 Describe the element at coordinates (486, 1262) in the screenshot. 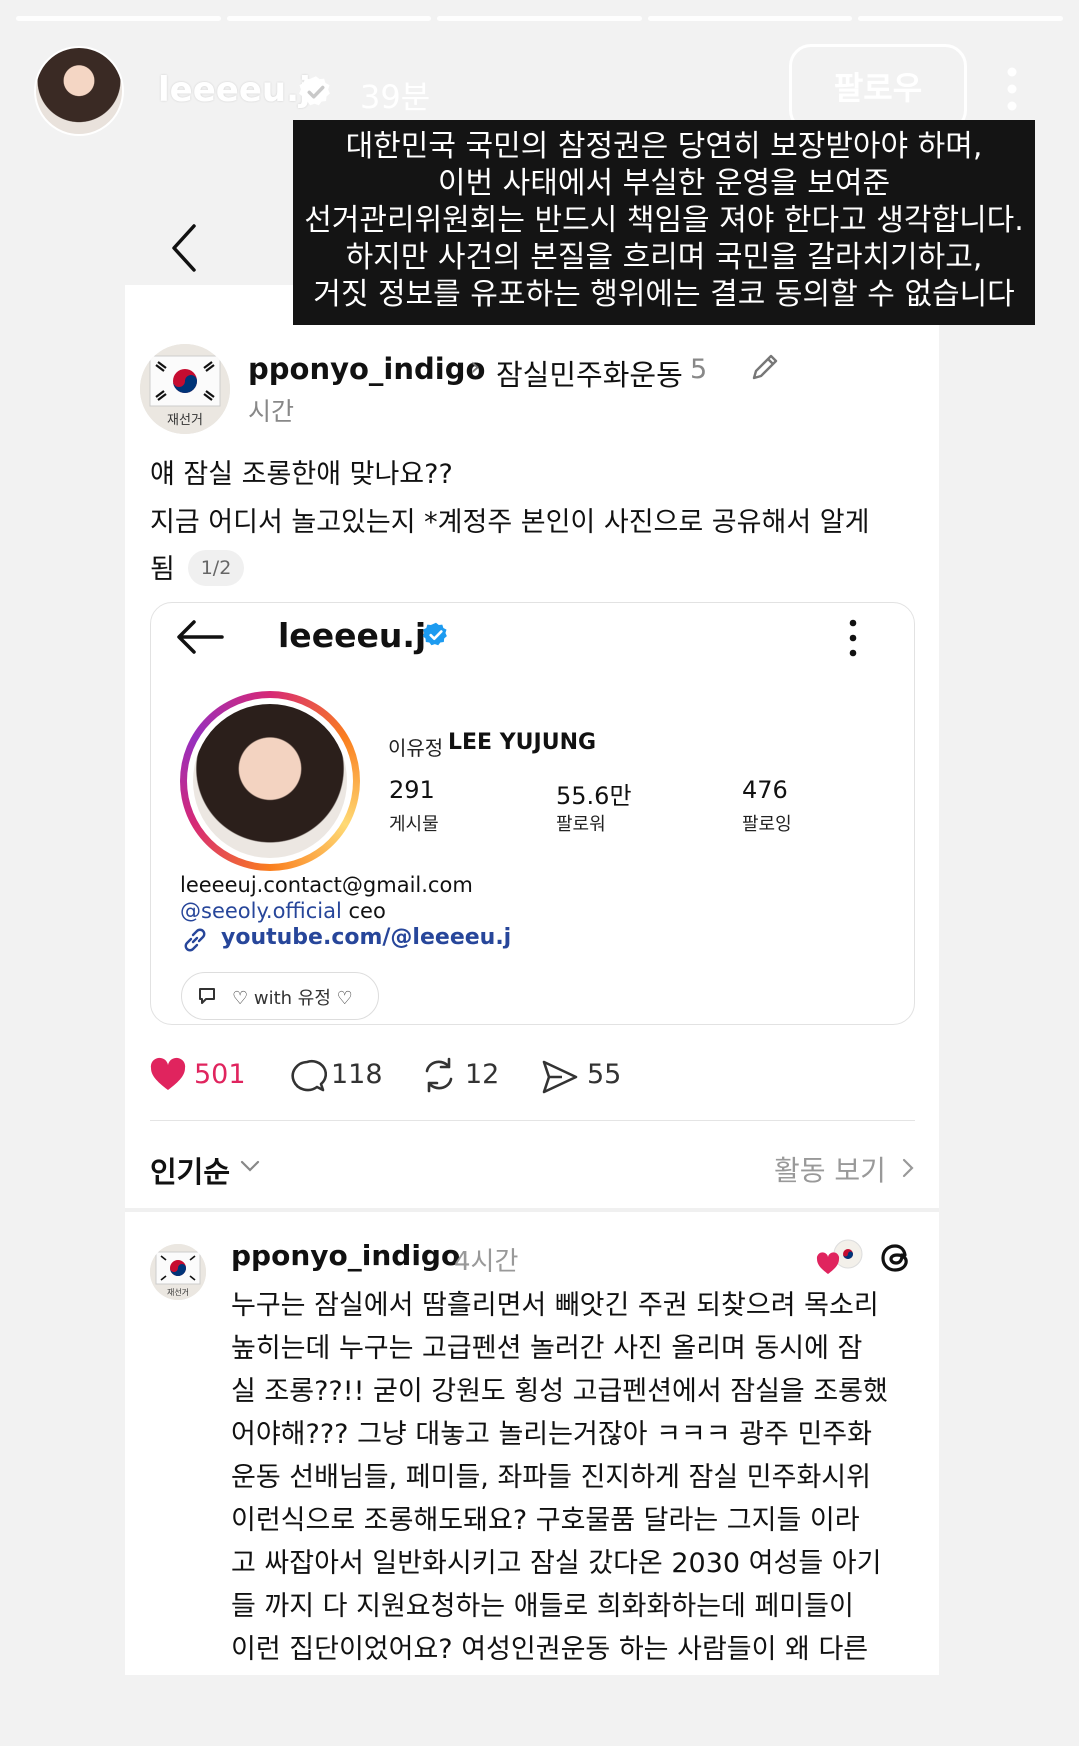

I see `reply-time: 4시간` at that location.